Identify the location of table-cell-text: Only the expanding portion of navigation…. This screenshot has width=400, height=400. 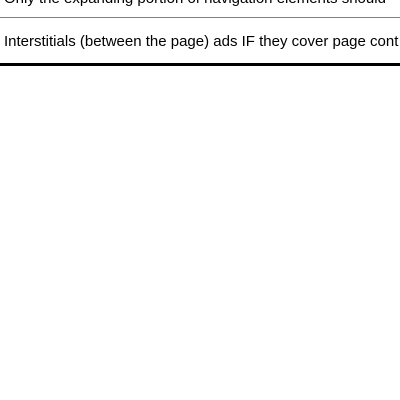
(195, 4).